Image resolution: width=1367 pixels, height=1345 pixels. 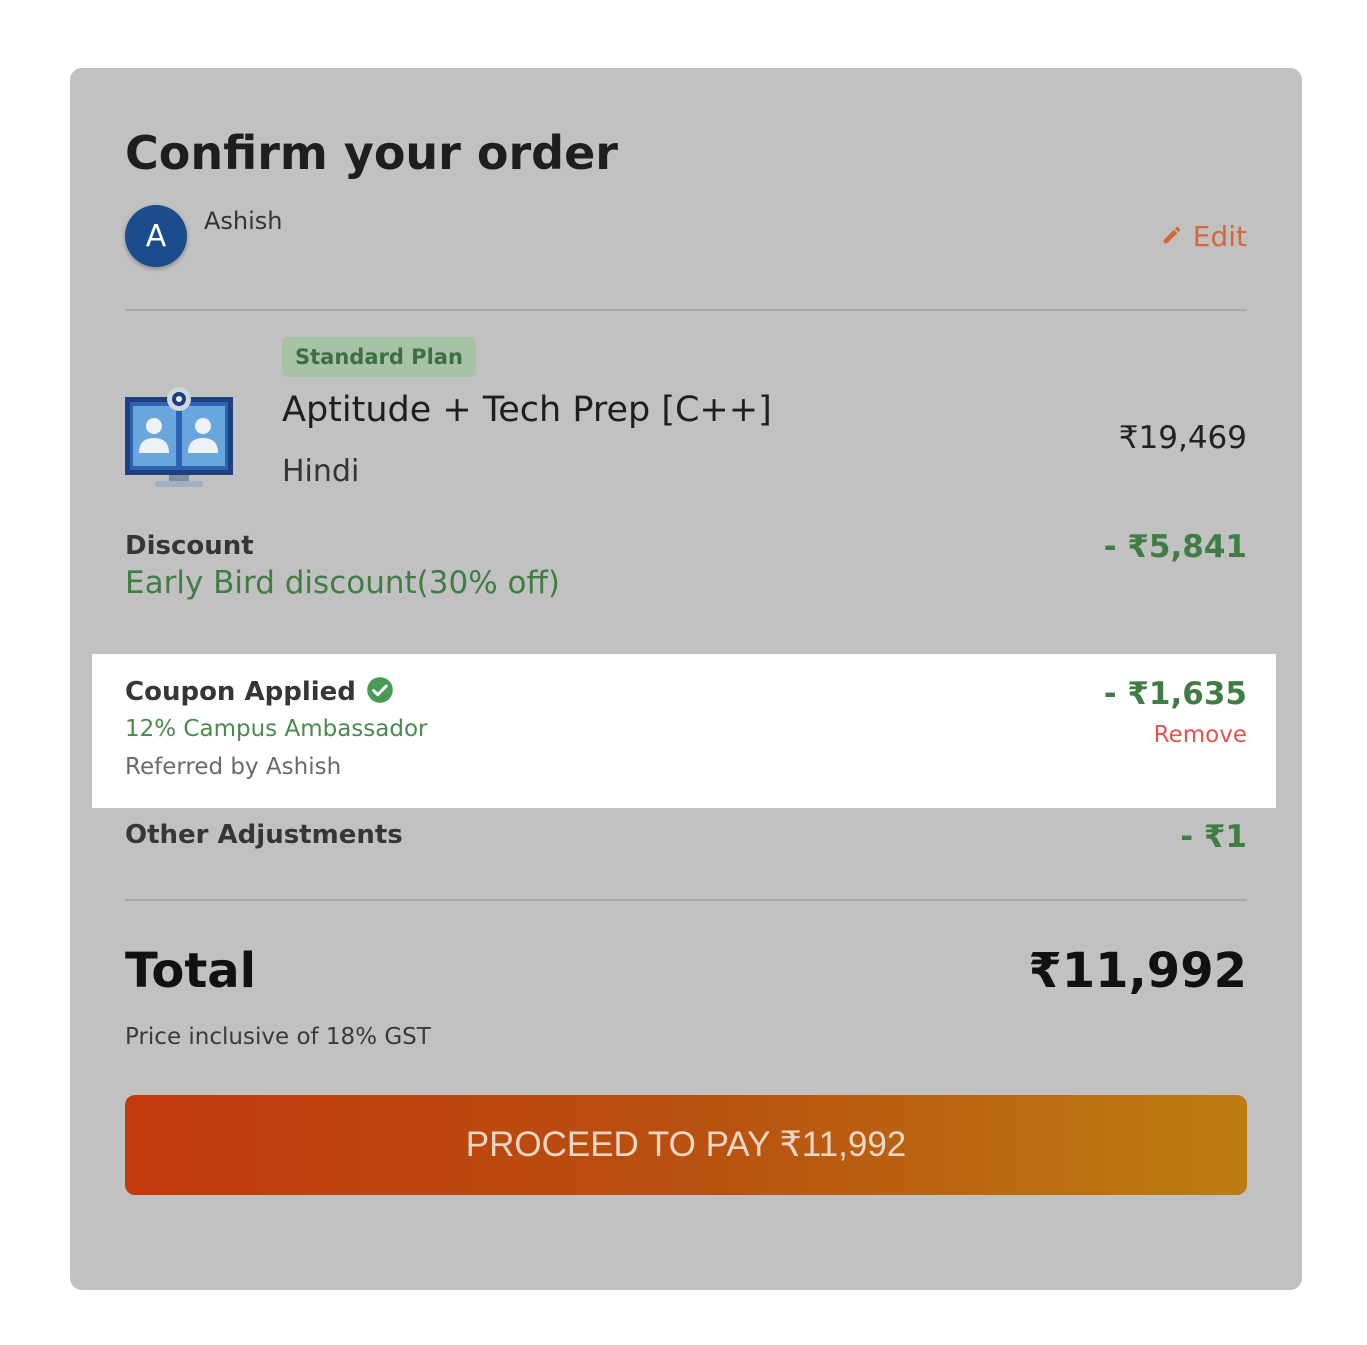 I want to click on course-language: Hindi, so click(x=321, y=471).